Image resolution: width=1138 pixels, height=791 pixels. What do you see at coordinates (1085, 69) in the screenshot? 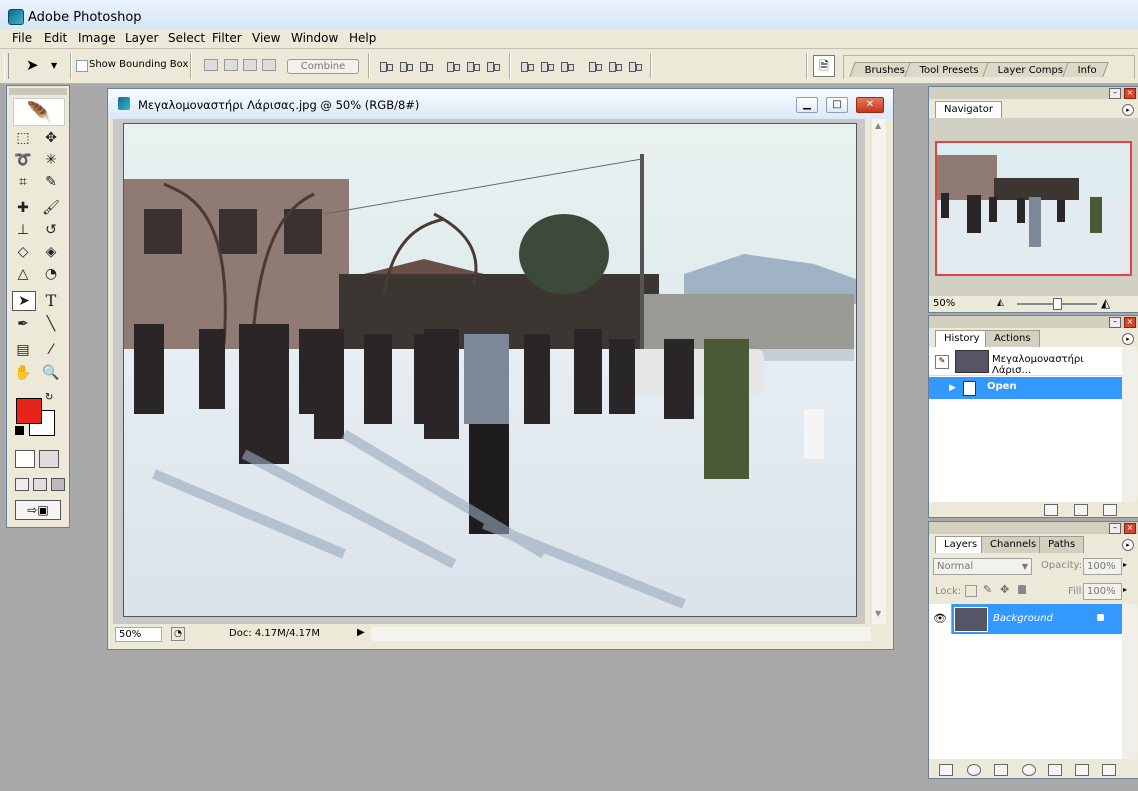
I see `tab-info: Info` at bounding box center [1085, 69].